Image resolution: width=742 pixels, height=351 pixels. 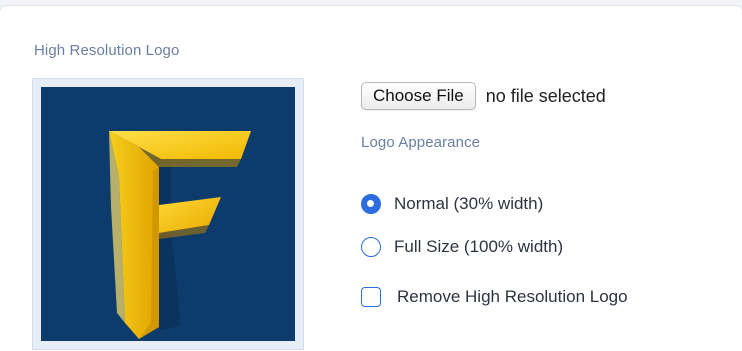 I want to click on file-status-text: no file selected, so click(x=545, y=95).